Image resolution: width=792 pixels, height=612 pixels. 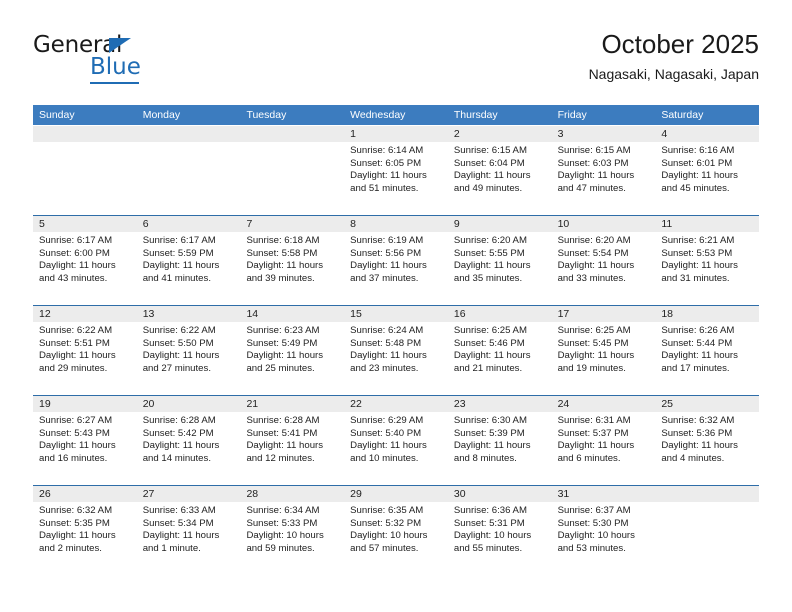 What do you see at coordinates (673, 74) in the screenshot?
I see `page-subtitle: Nagasaki, Nagasaki, Japan` at bounding box center [673, 74].